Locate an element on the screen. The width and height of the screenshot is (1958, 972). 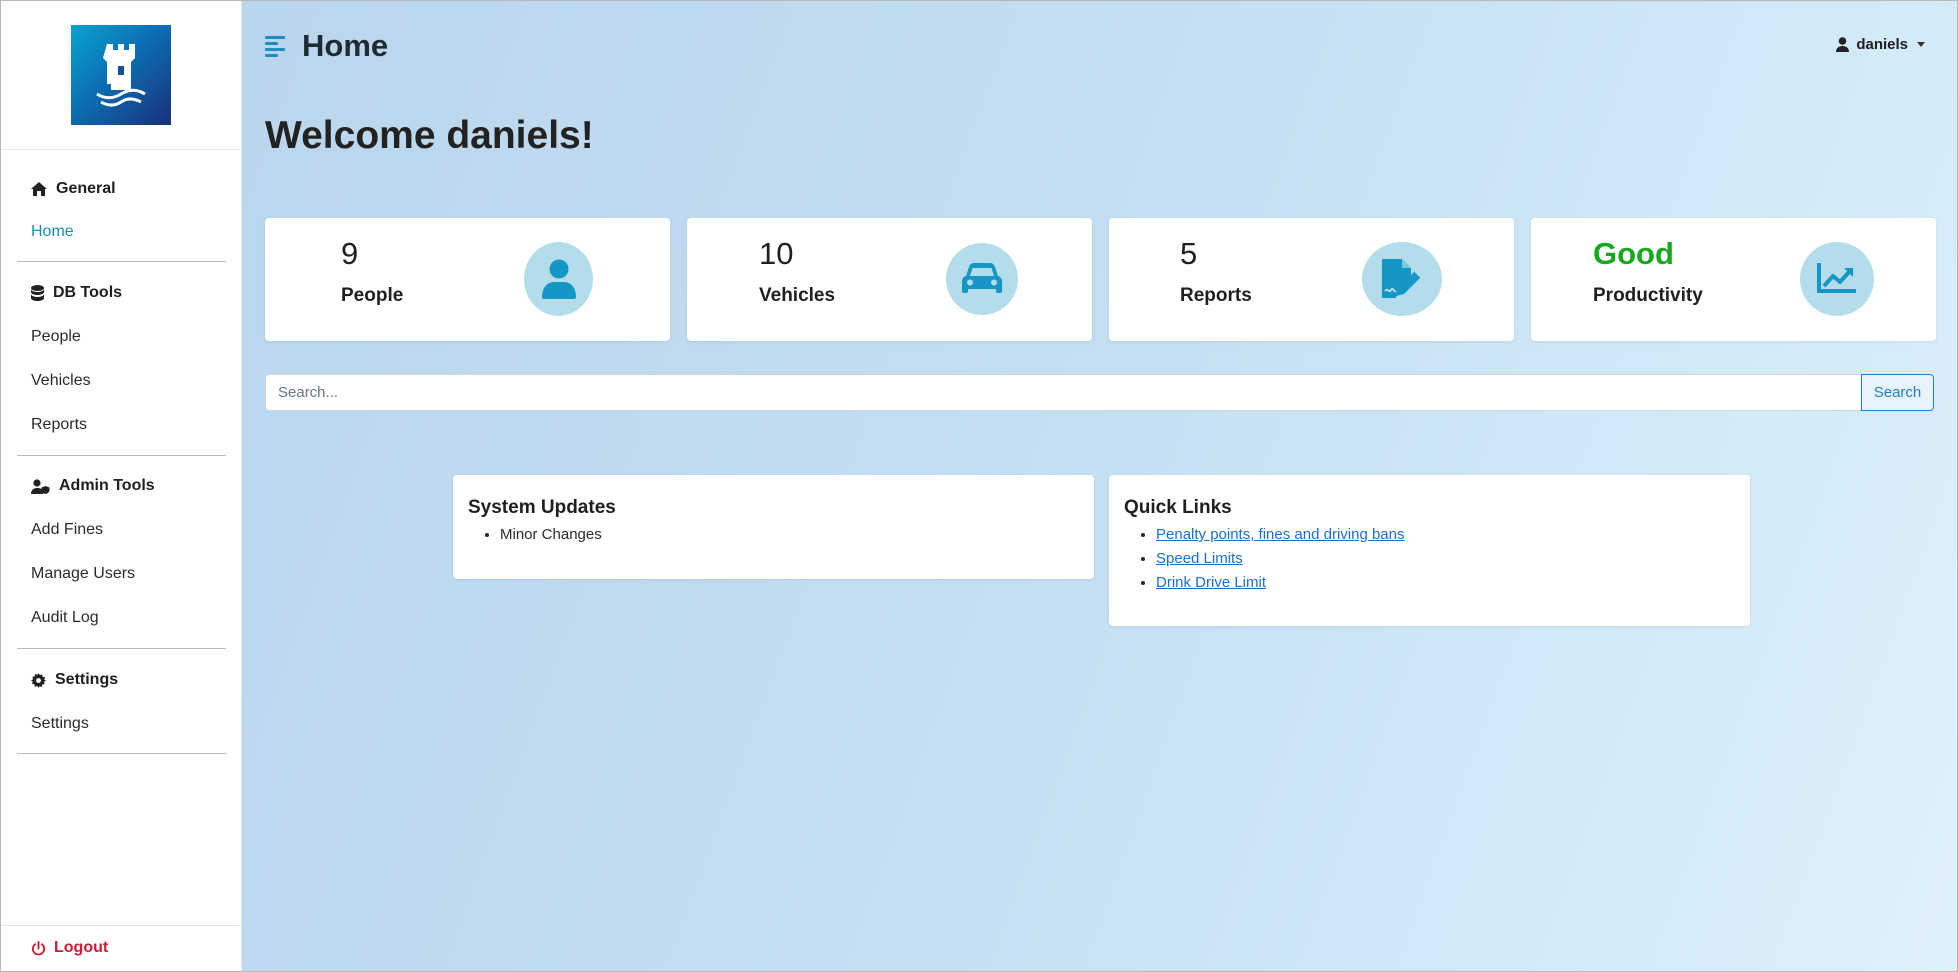
username: daniels is located at coordinates (1882, 44).